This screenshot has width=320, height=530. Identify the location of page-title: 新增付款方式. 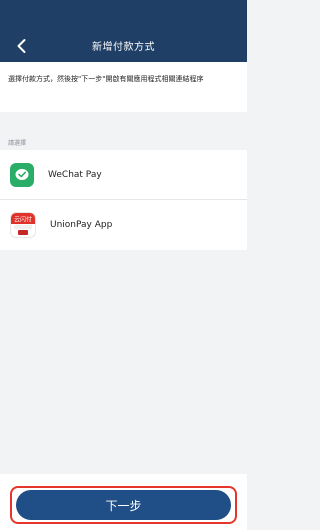
(123, 47).